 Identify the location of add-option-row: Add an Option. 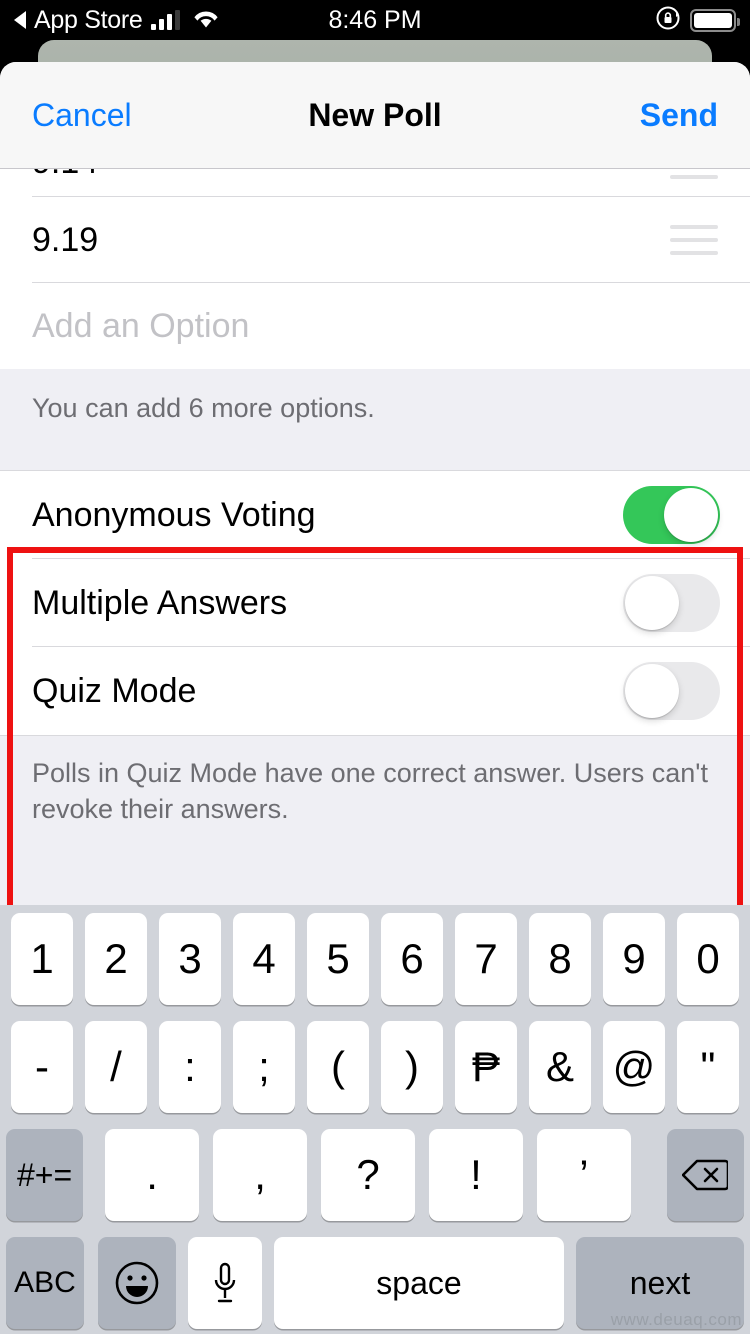
(375, 326).